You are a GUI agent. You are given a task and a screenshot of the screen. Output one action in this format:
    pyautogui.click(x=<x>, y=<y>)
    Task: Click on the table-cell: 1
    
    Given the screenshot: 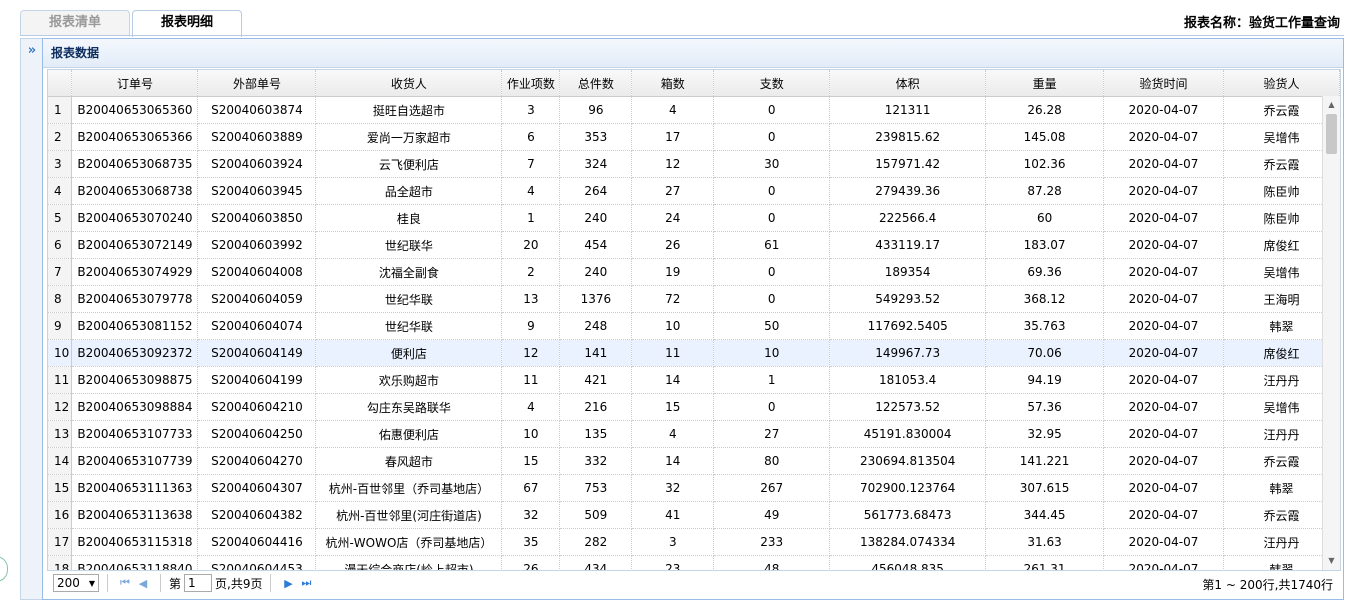 What is the action you would take?
    pyautogui.click(x=772, y=380)
    